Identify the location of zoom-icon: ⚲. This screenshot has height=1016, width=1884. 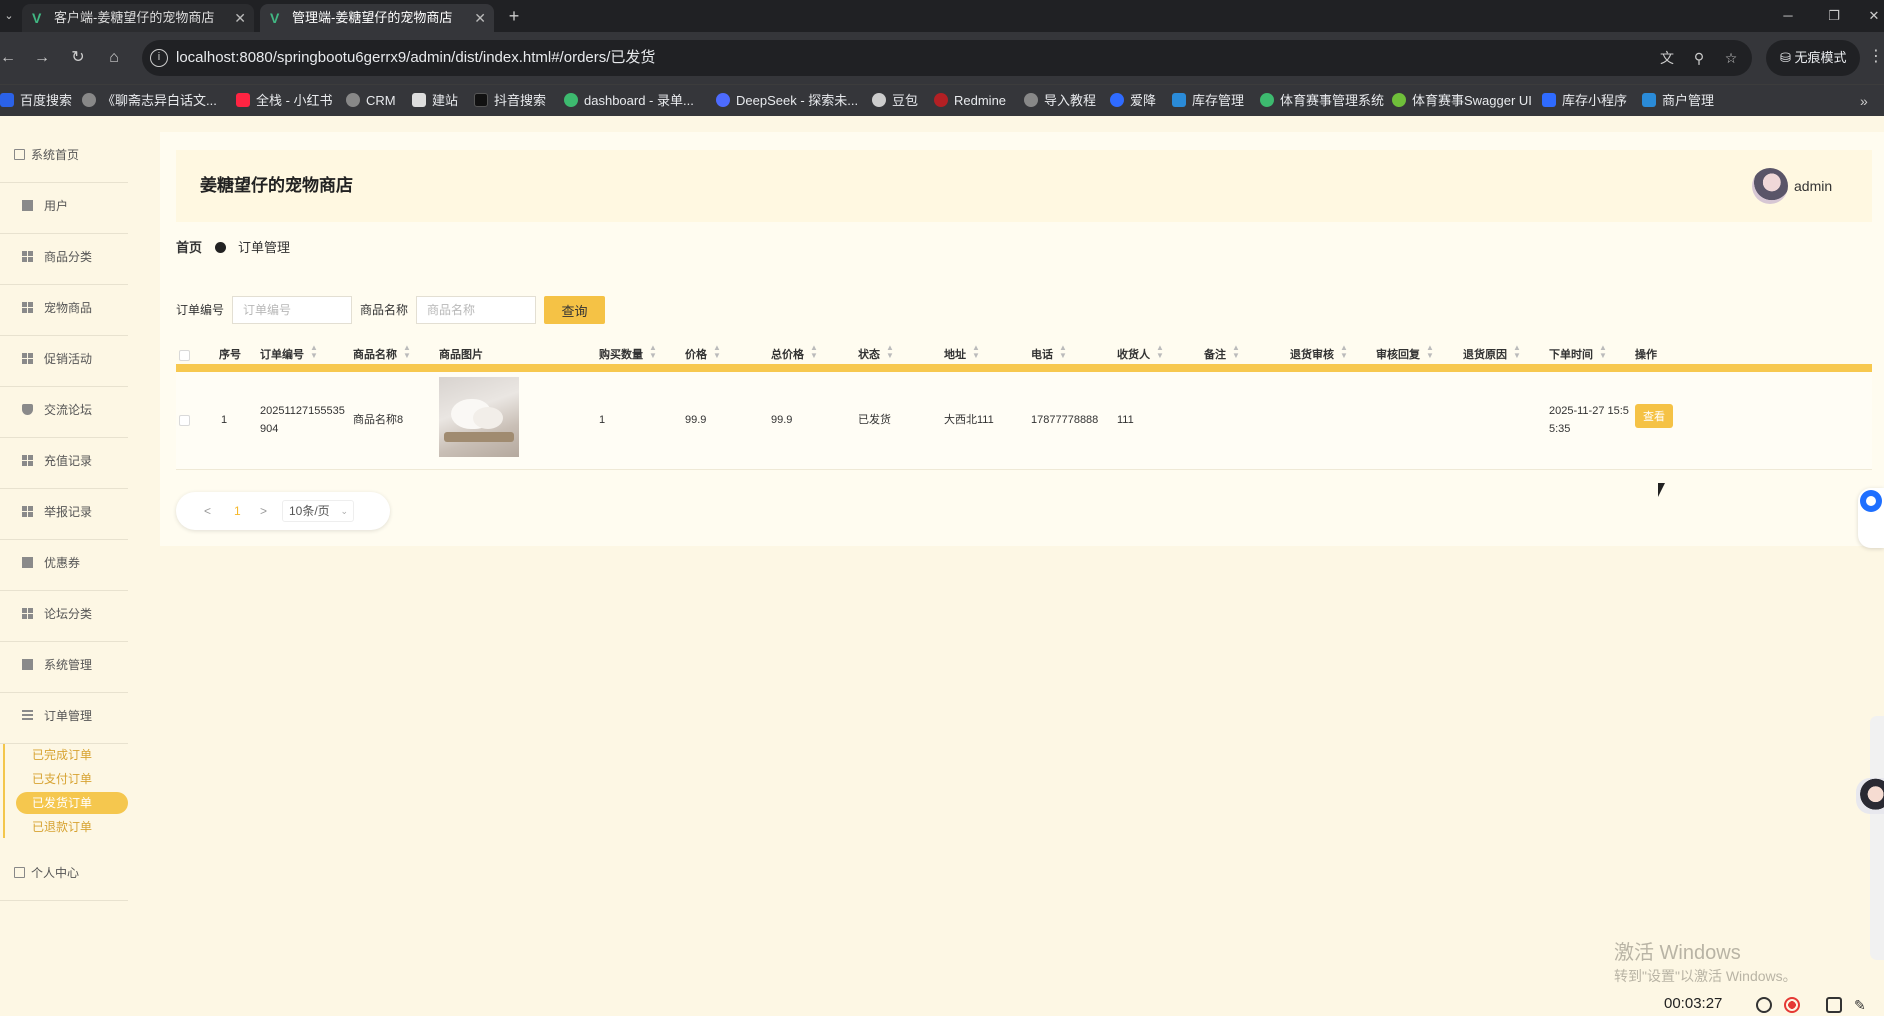
(1699, 58).